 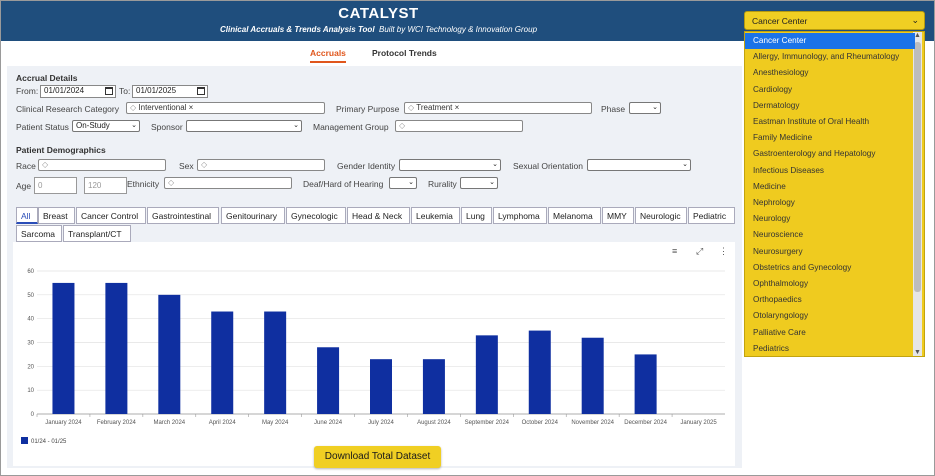 What do you see at coordinates (328, 423) in the screenshot?
I see `x-tick-label: June 2024` at bounding box center [328, 423].